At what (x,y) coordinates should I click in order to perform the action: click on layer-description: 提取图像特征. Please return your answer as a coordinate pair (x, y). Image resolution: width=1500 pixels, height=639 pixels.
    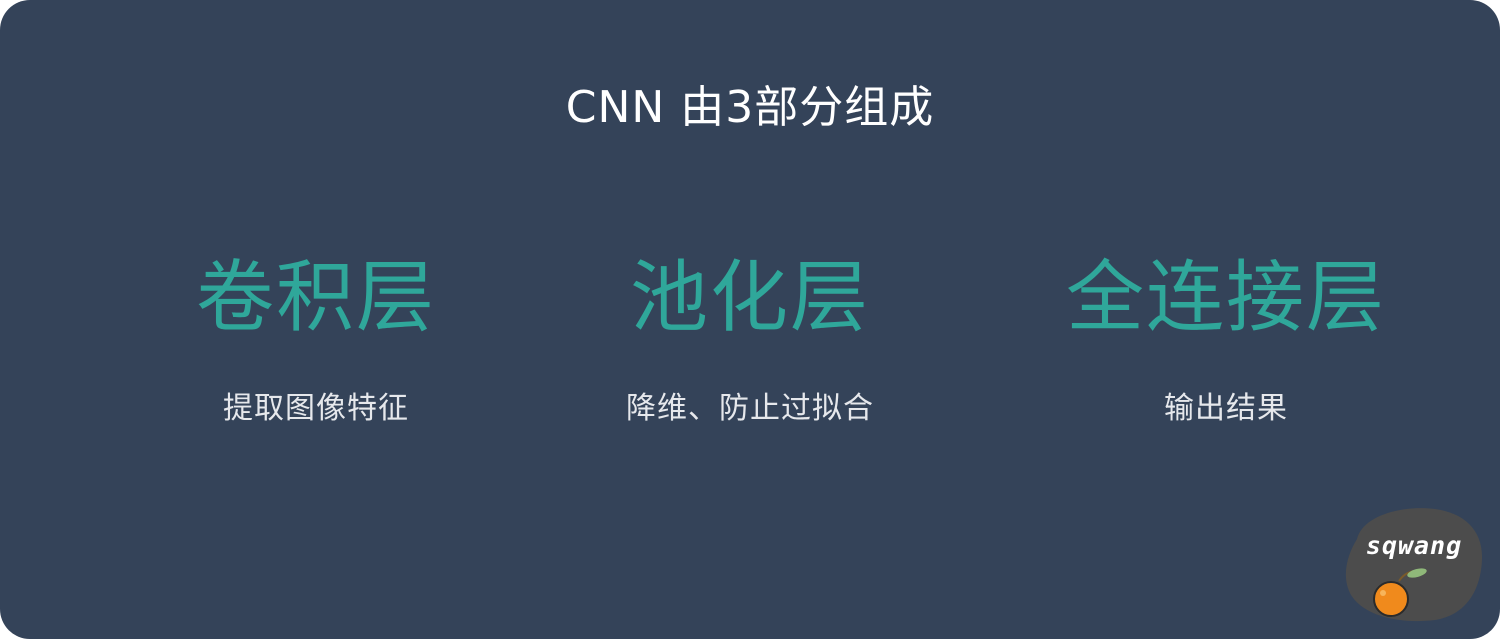
    Looking at the image, I should click on (316, 408).